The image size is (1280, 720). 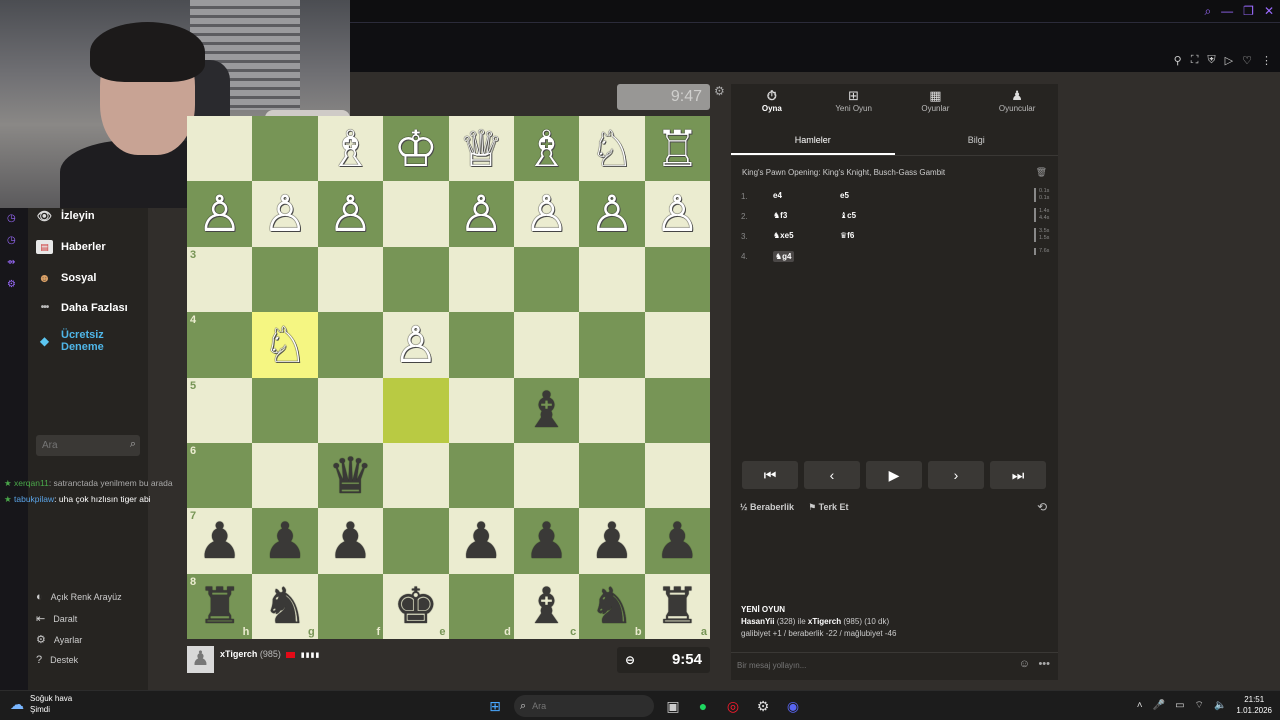 I want to click on sidebar-item-social: ☻ Sosyal, so click(x=66, y=278).